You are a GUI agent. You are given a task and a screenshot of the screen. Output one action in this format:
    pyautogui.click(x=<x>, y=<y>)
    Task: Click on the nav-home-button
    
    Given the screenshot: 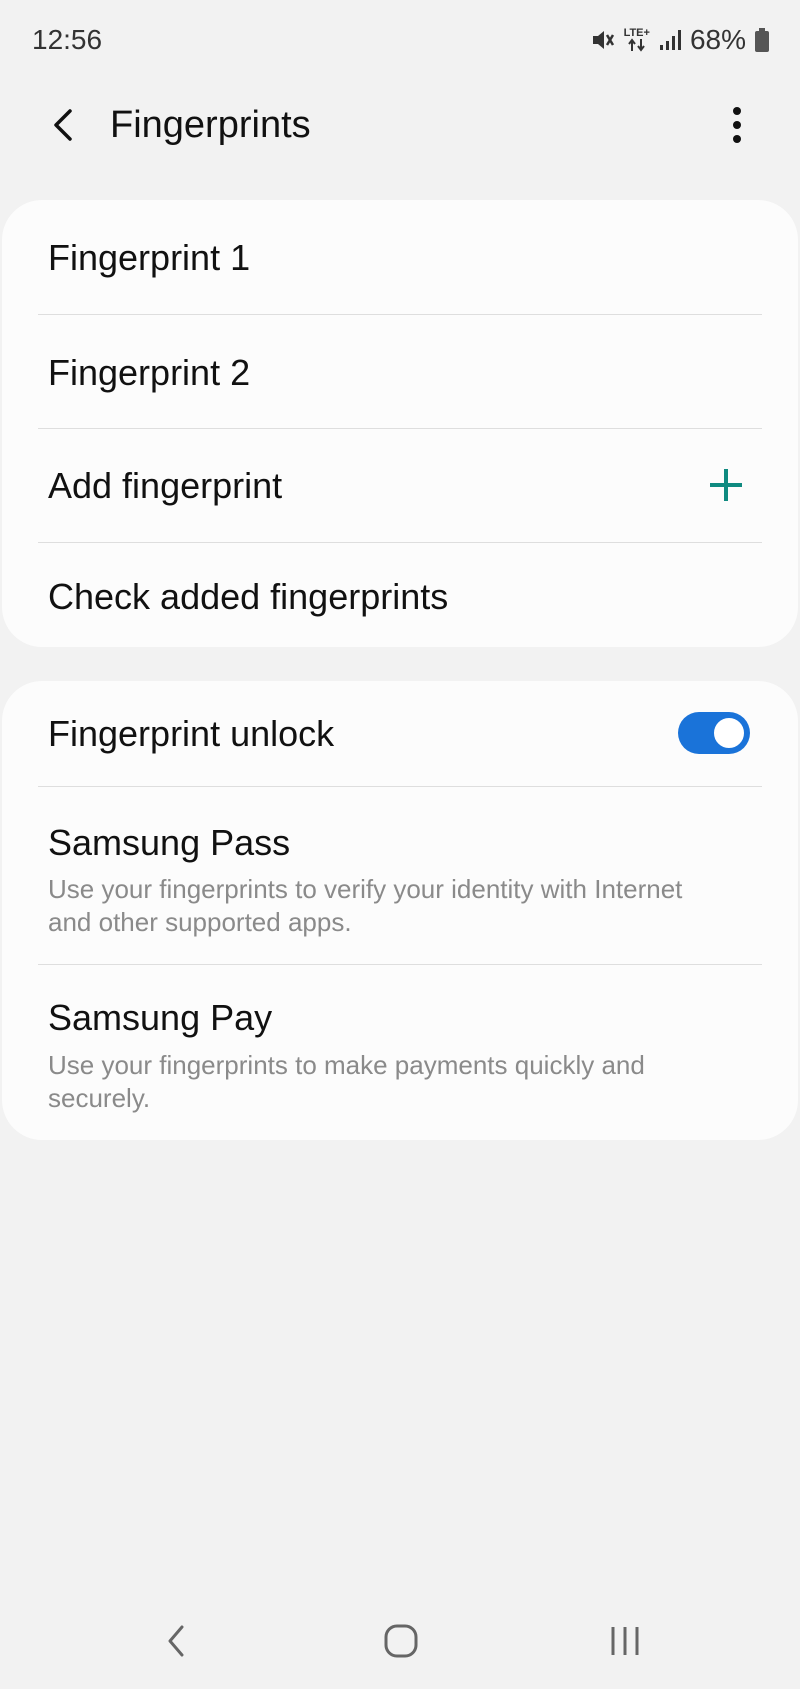 What is the action you would take?
    pyautogui.click(x=401, y=1641)
    